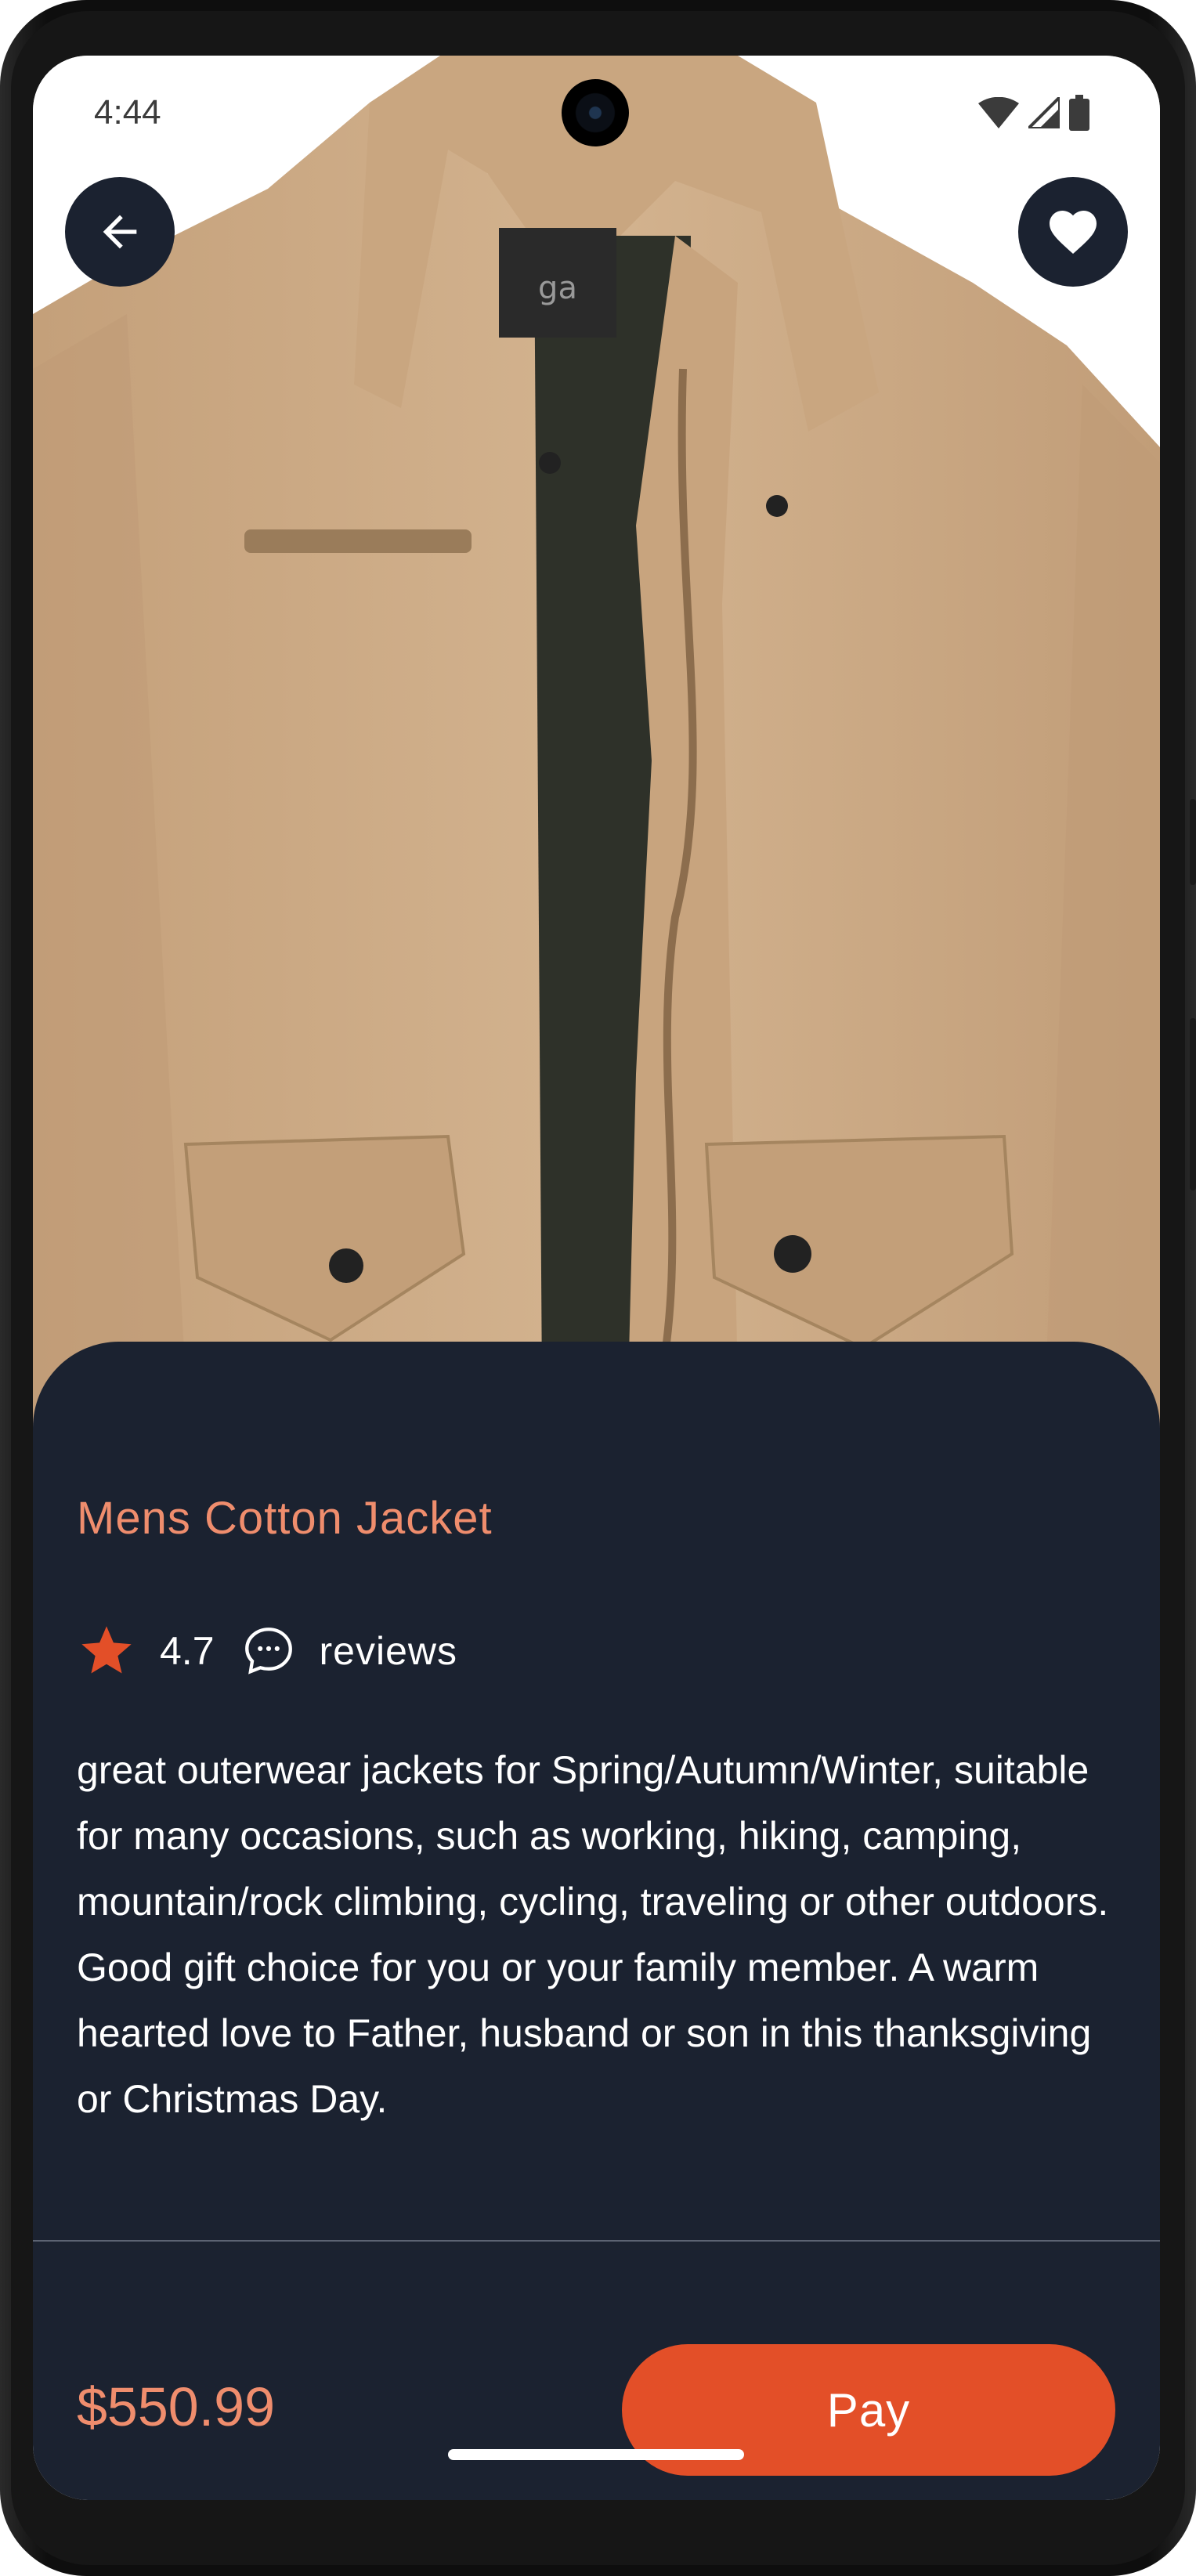 The image size is (1196, 2576). What do you see at coordinates (176, 2406) in the screenshot?
I see `product-price: $550.99` at bounding box center [176, 2406].